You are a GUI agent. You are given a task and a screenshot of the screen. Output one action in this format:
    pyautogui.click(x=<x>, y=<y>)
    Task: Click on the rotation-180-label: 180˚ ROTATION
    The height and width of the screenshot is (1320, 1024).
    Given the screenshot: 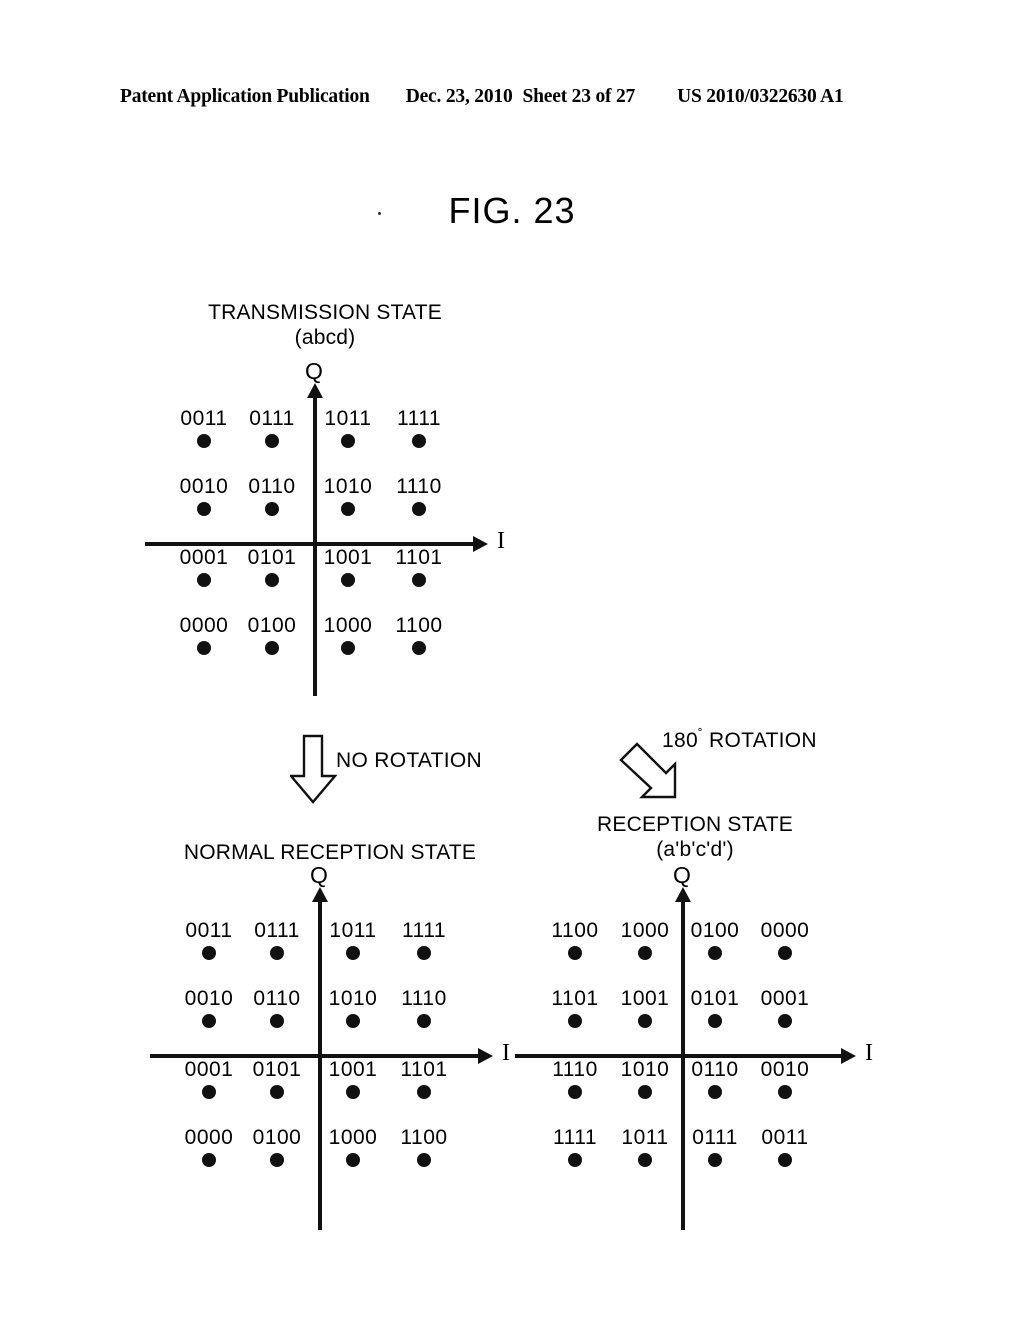 What is the action you would take?
    pyautogui.click(x=739, y=739)
    